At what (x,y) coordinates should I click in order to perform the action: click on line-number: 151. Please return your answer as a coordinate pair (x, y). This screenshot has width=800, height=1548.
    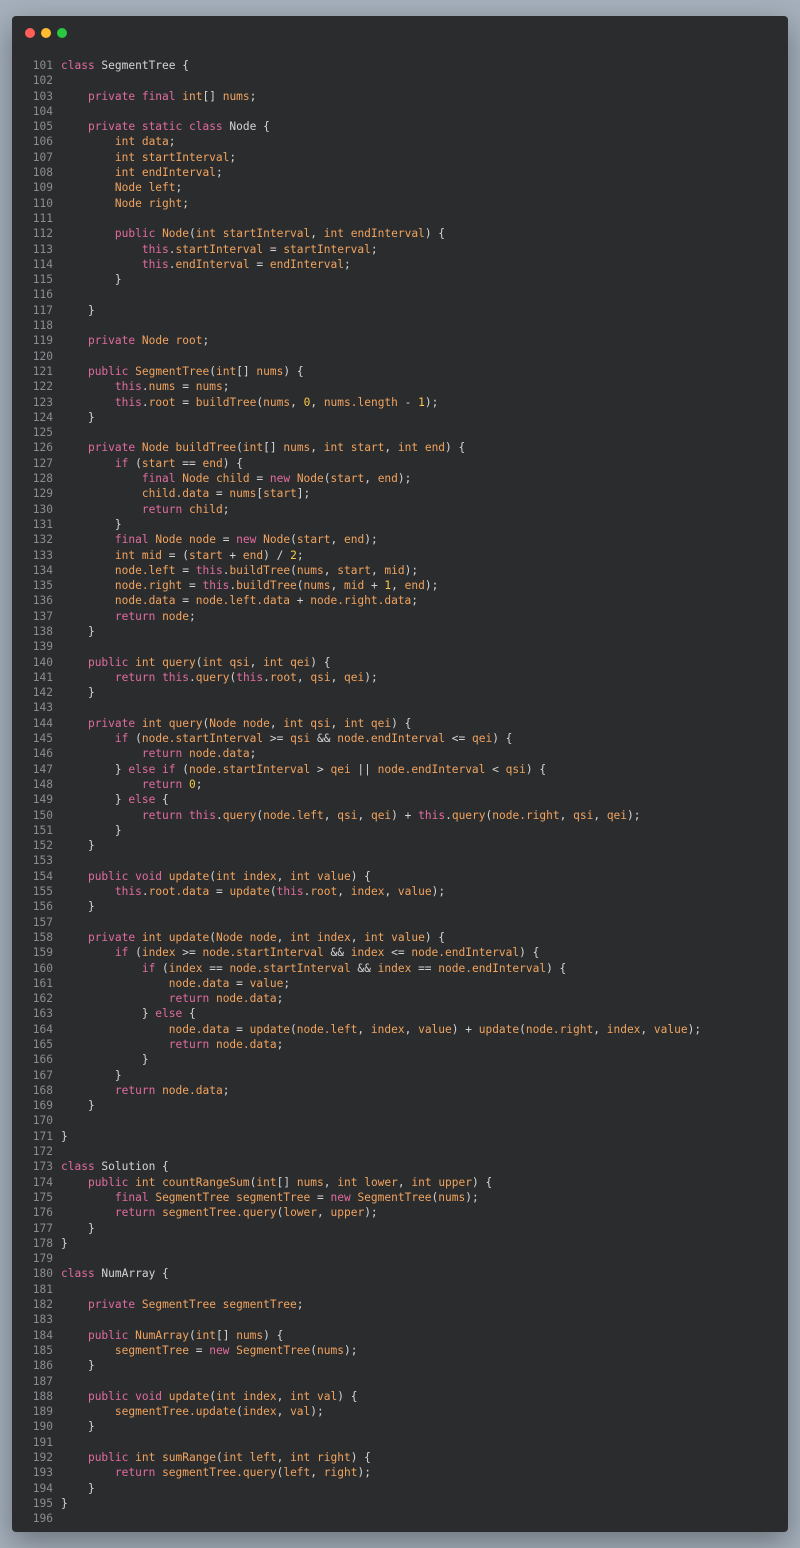
    Looking at the image, I should click on (42, 830).